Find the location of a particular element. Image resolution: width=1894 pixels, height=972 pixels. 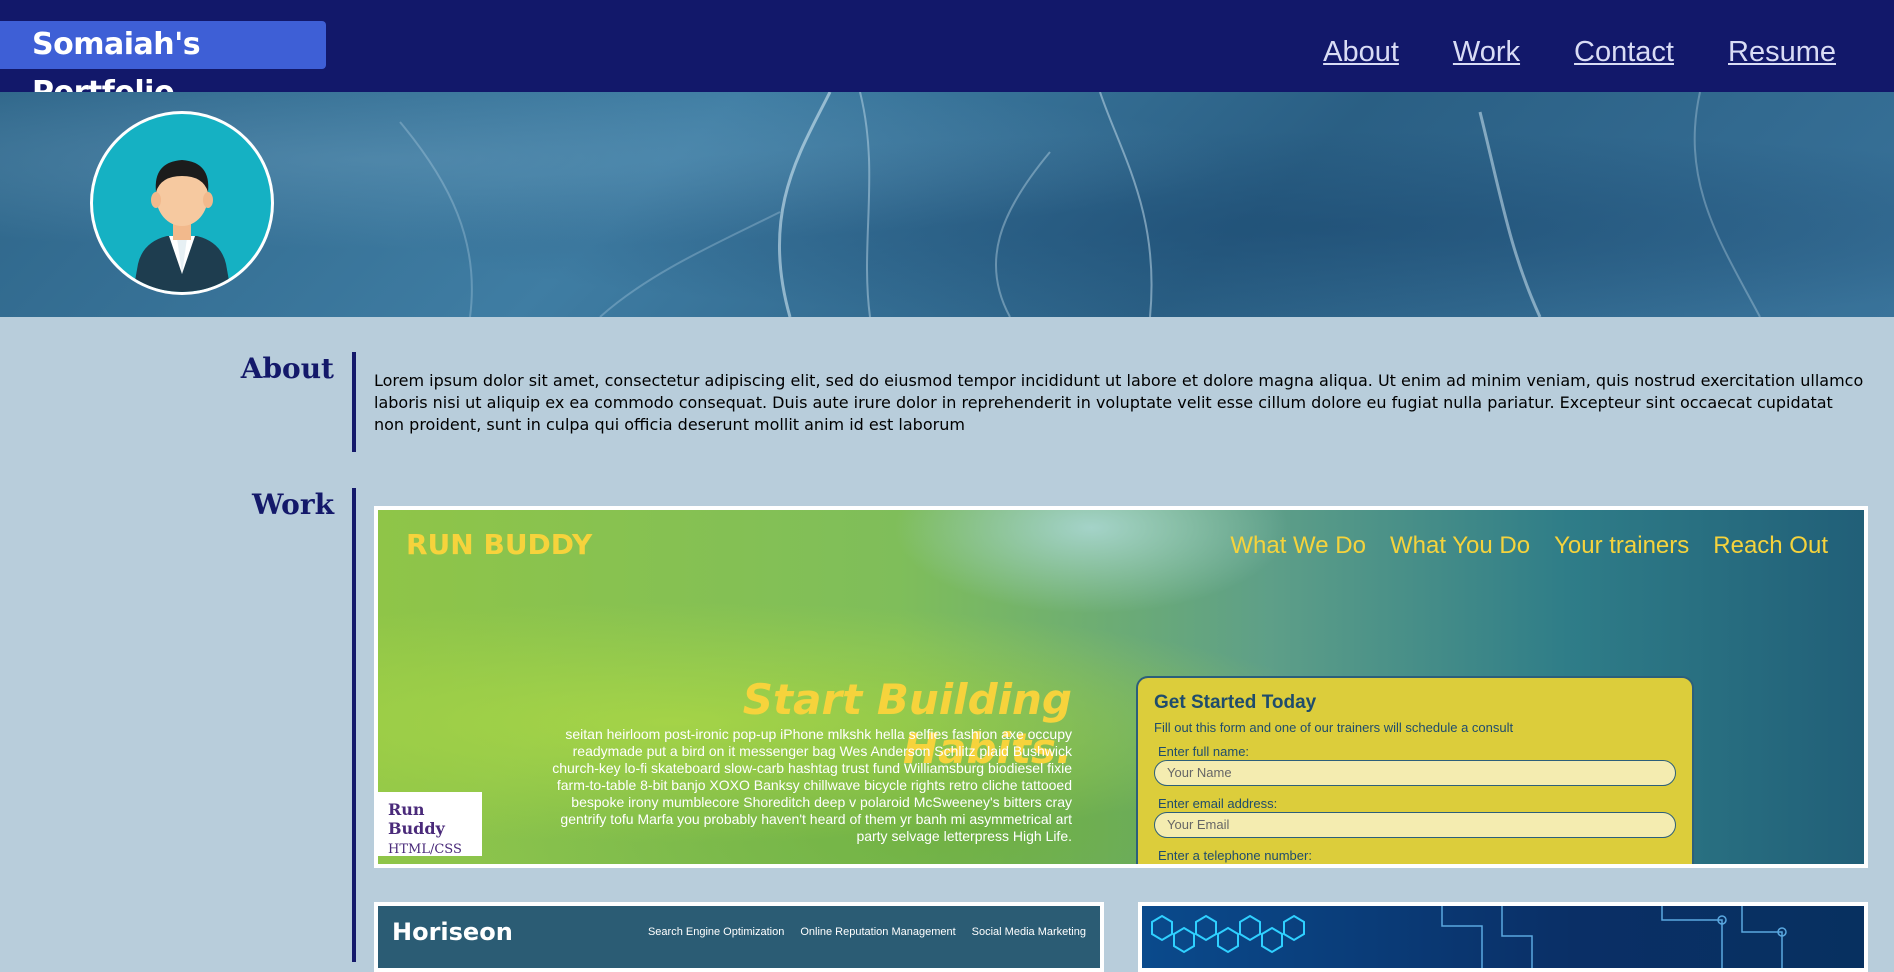

nav-link-about: About is located at coordinates (1361, 52).